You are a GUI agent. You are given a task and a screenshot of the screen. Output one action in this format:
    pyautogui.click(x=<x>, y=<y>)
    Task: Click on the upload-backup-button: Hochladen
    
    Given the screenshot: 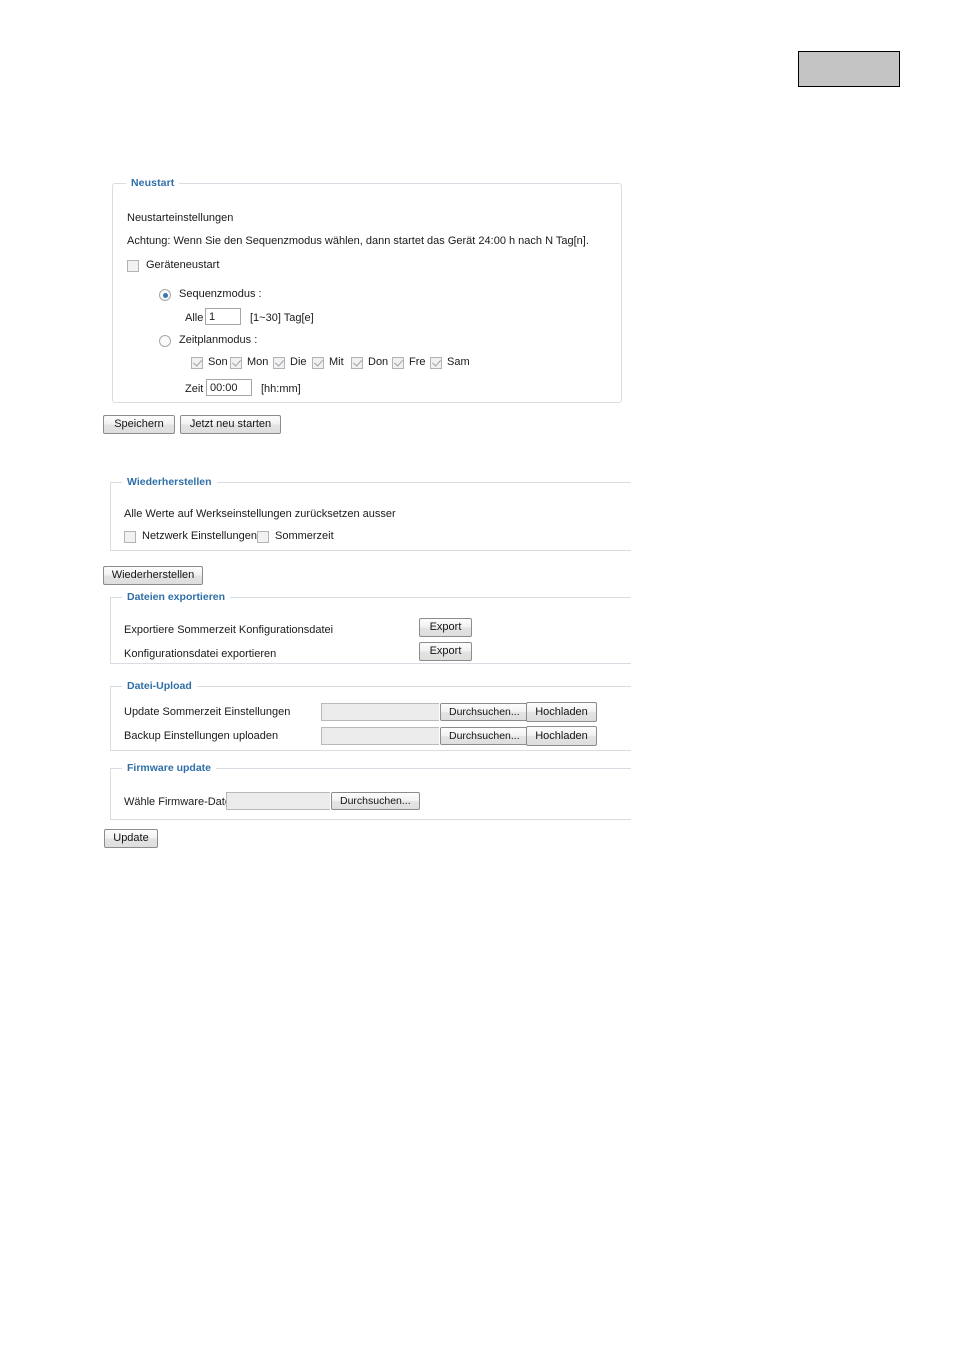 What is the action you would take?
    pyautogui.click(x=561, y=736)
    